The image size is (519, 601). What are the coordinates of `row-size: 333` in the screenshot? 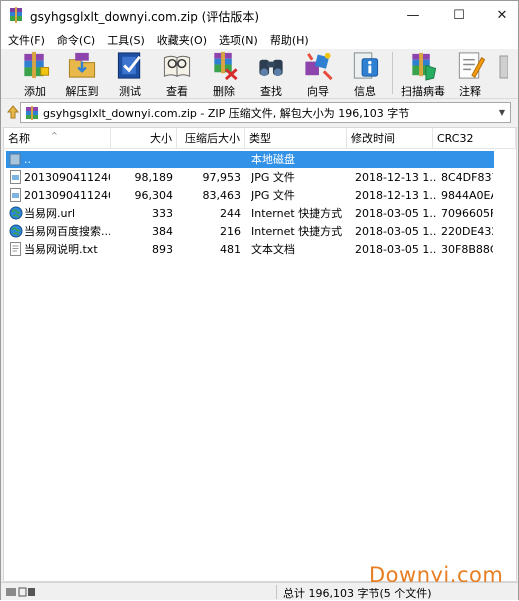 It's located at (162, 213).